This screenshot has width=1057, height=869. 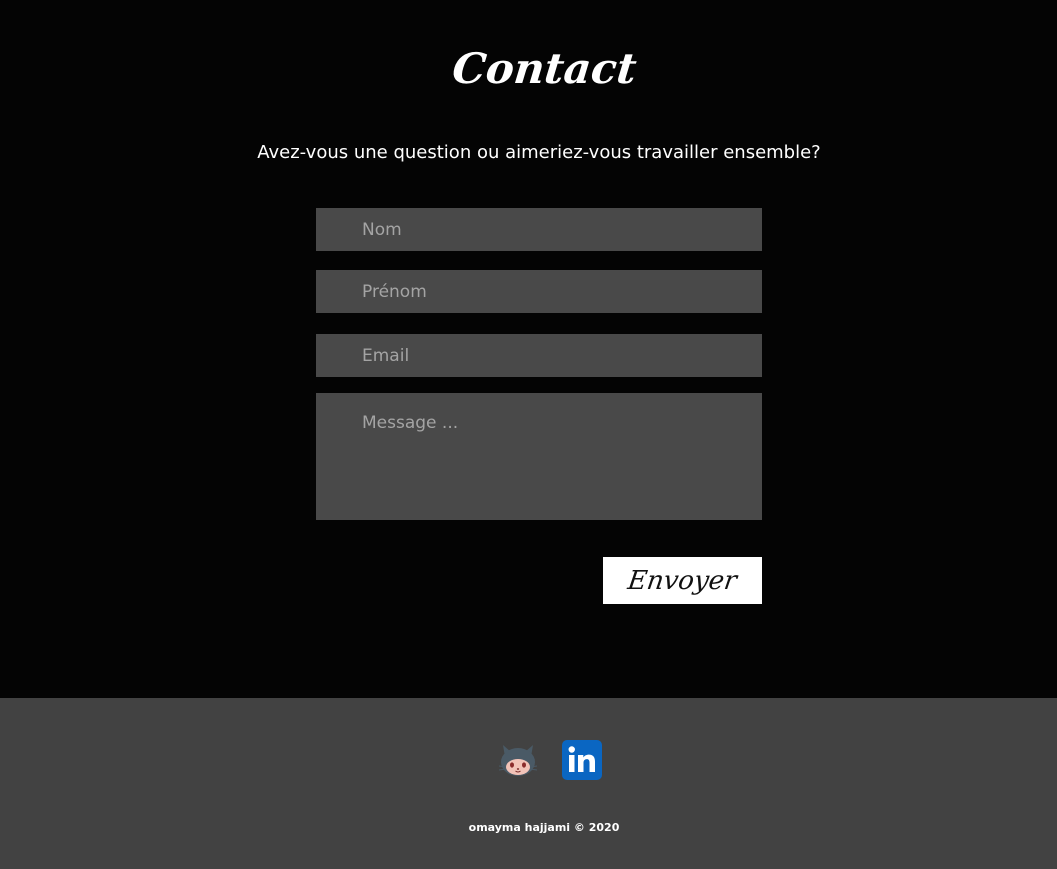 I want to click on github-octocat-icon, so click(x=518, y=760).